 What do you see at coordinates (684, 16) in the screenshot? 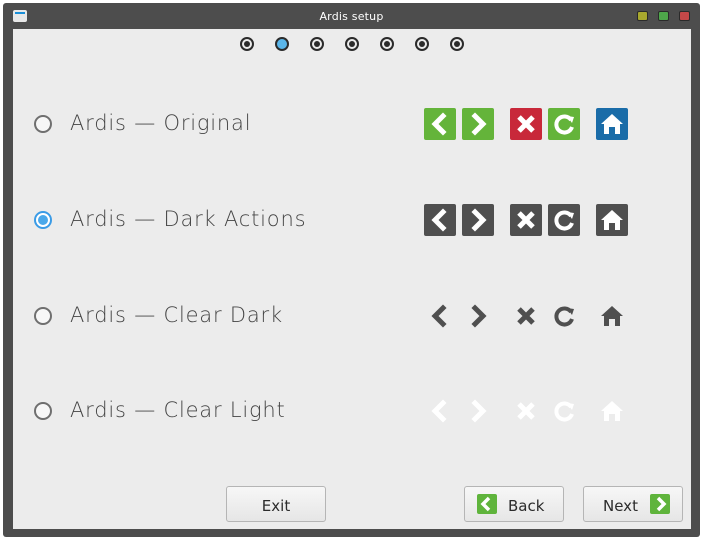
I see `close-button` at bounding box center [684, 16].